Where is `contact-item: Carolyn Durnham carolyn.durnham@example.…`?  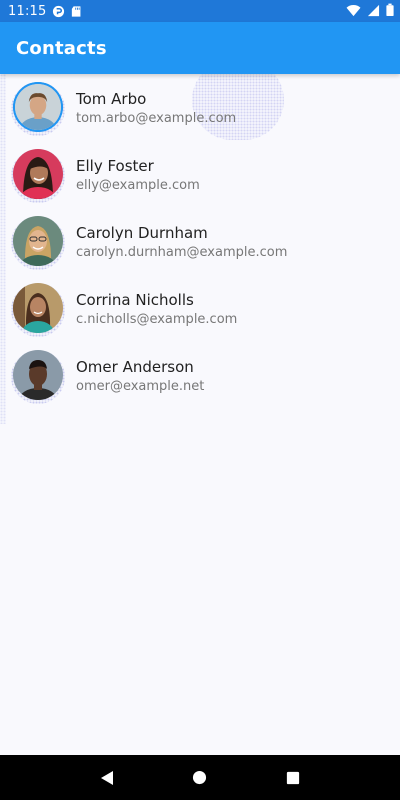 contact-item: Carolyn Durnham carolyn.durnham@example.… is located at coordinates (200, 241).